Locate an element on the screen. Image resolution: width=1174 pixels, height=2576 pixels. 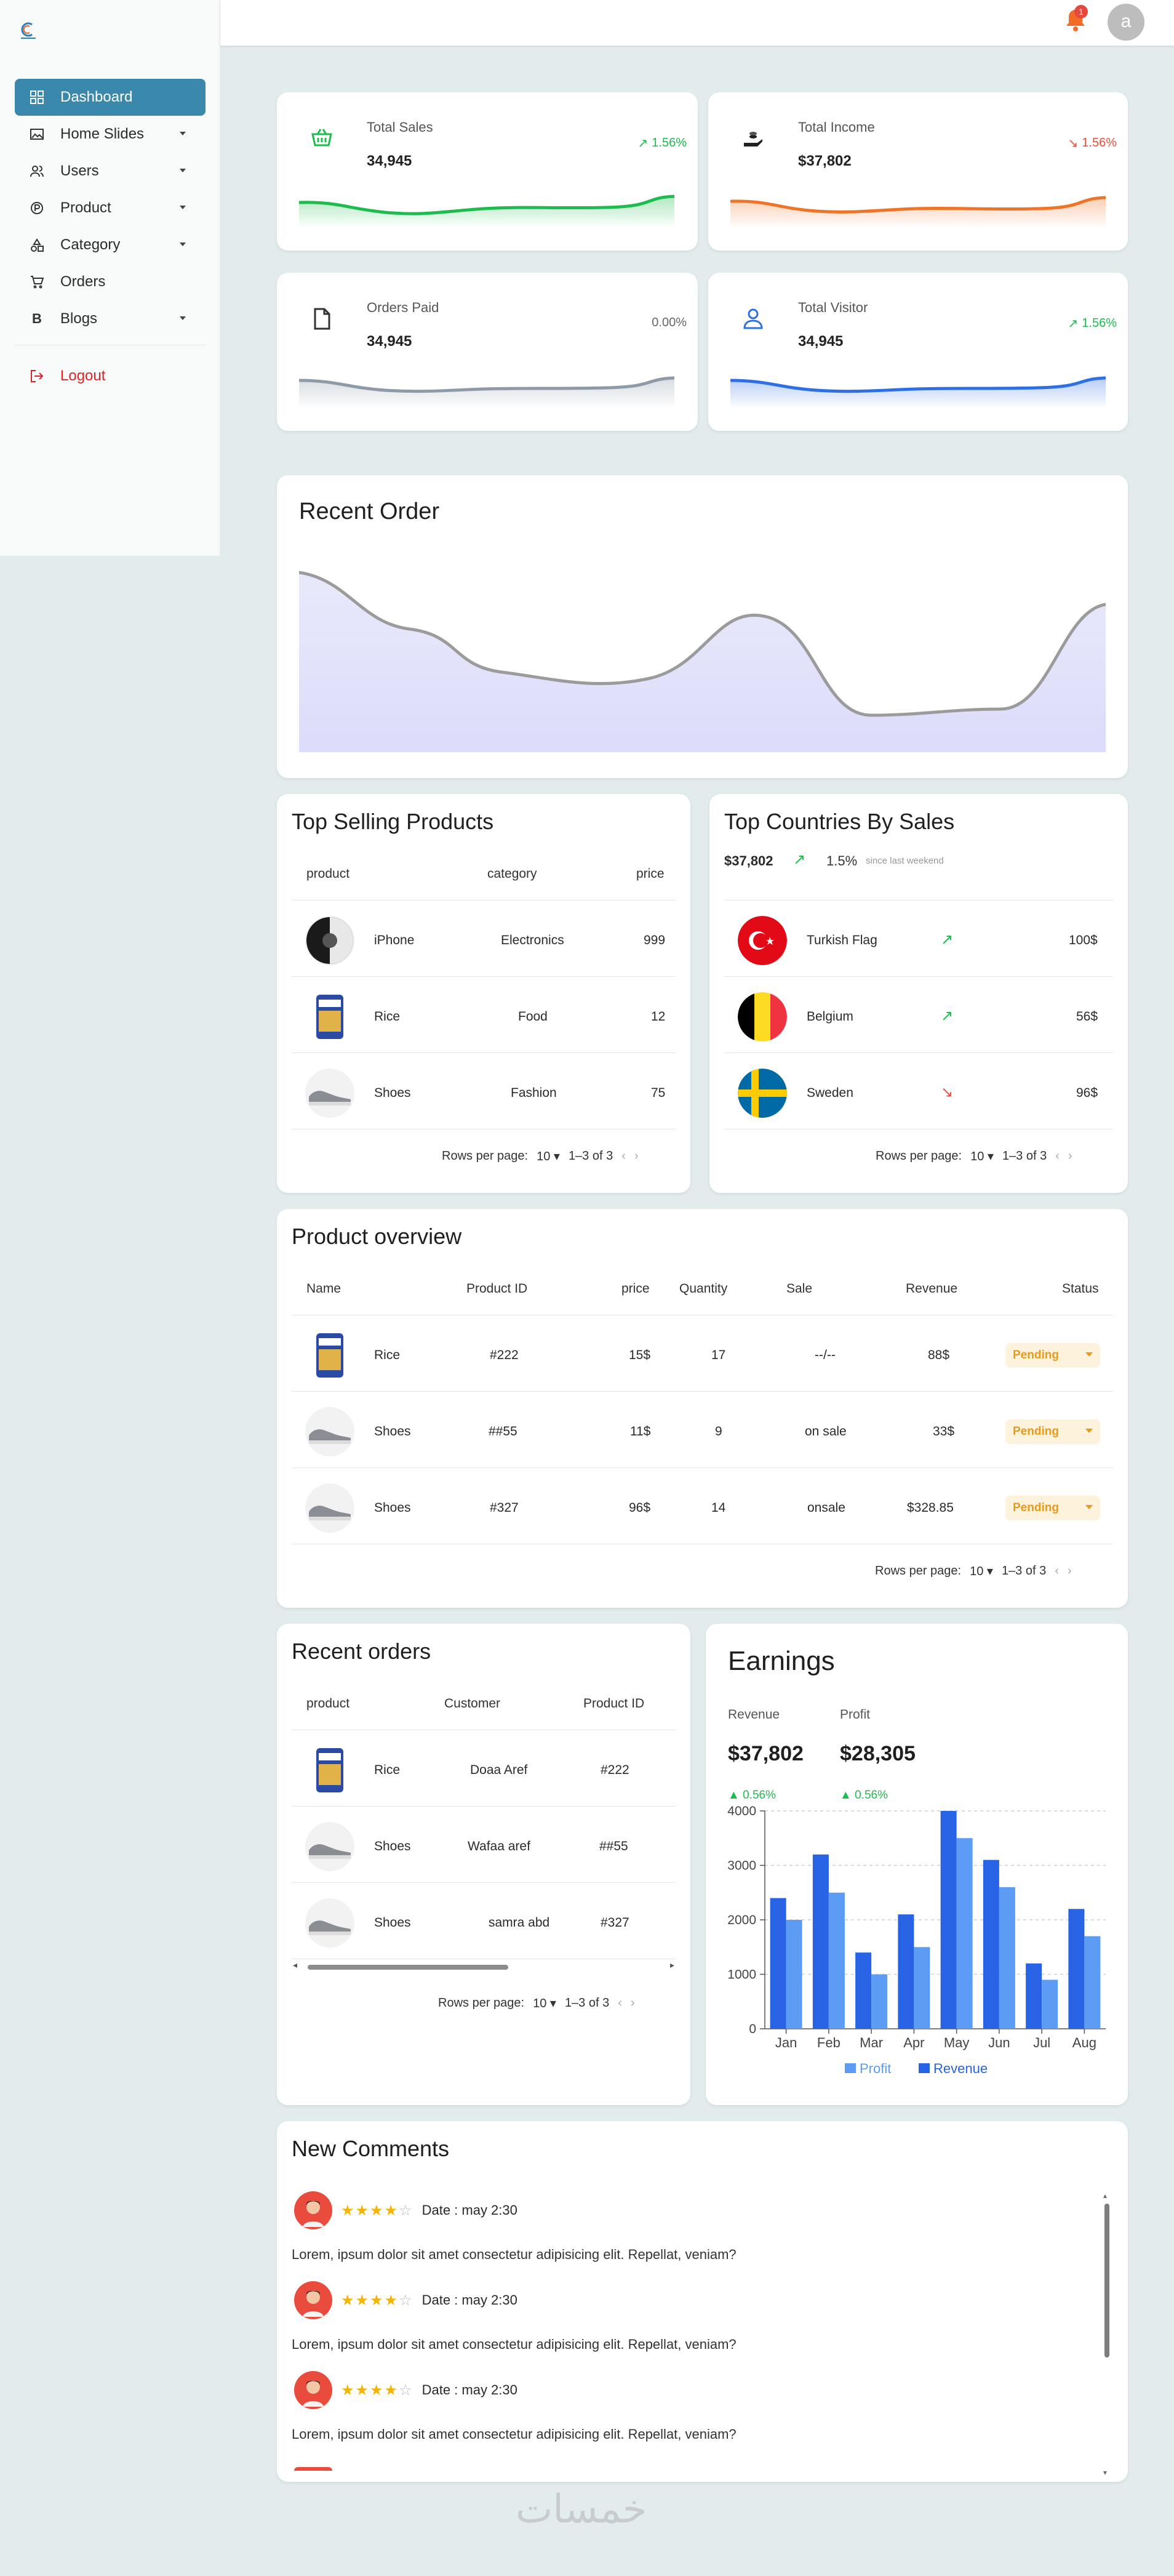
horizontal-scrollbar: ◂ ▸ is located at coordinates (484, 1966).